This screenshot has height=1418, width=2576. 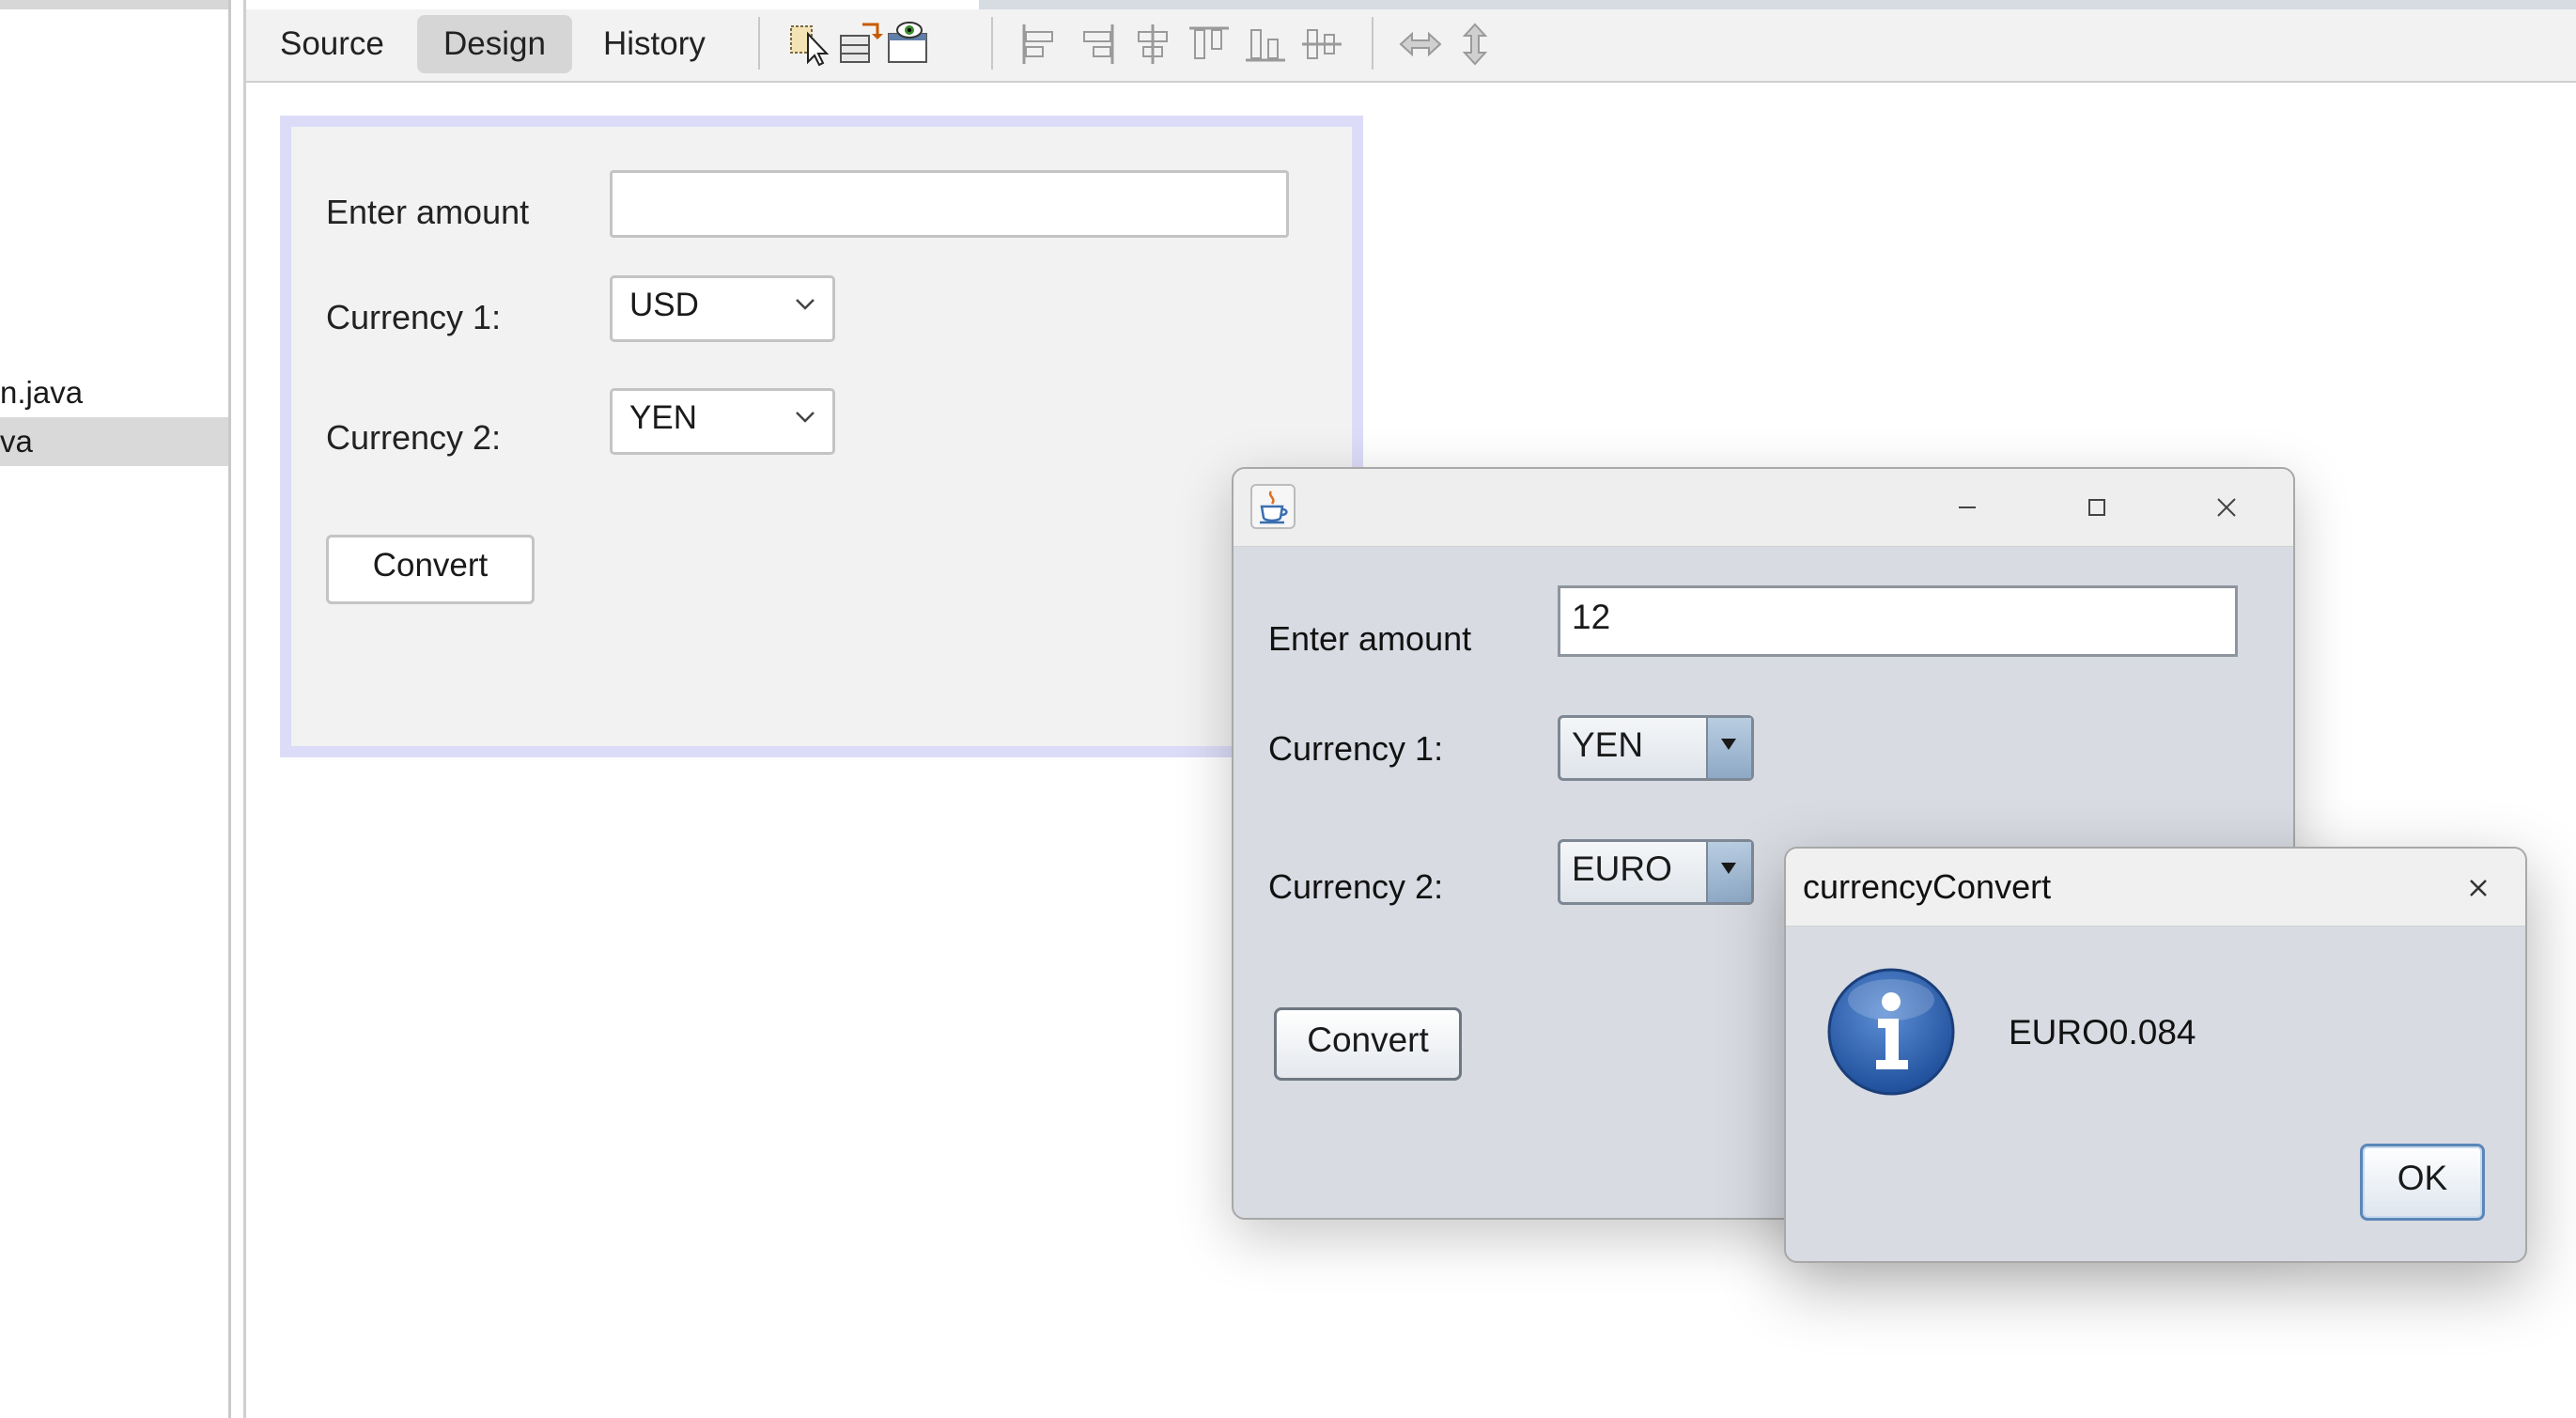 What do you see at coordinates (654, 44) in the screenshot?
I see `tab-history: History` at bounding box center [654, 44].